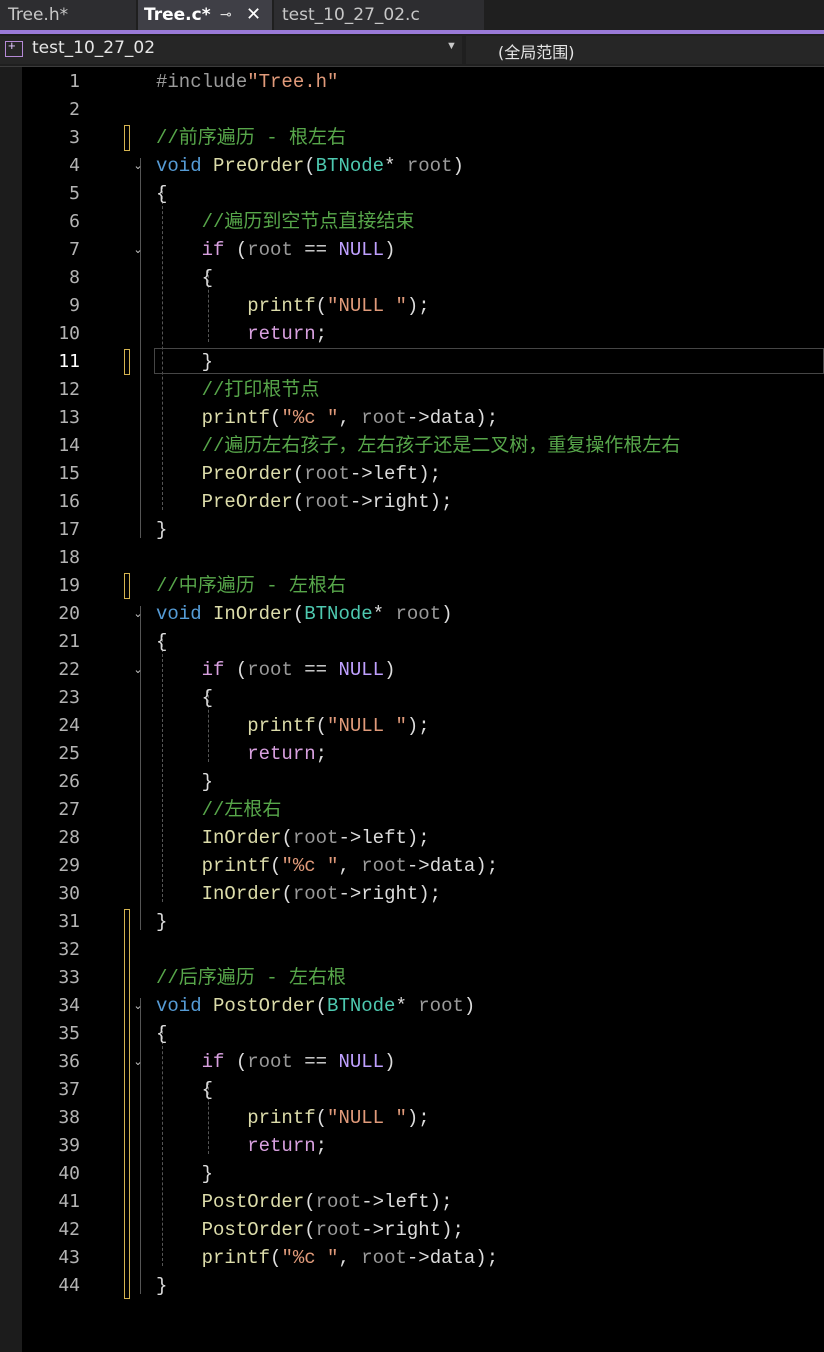 The width and height of the screenshot is (824, 1352). Describe the element at coordinates (412, 1146) in the screenshot. I see `code-line: 39 return;` at that location.